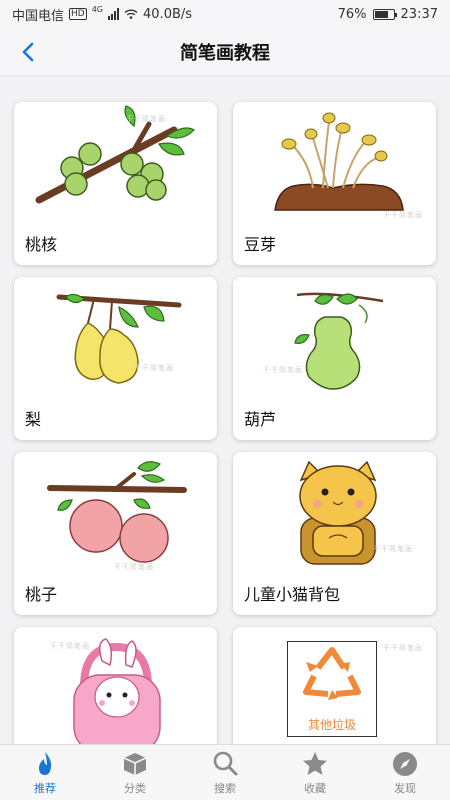 The image size is (450, 800). Describe the element at coordinates (45, 763) in the screenshot. I see `flame-icon` at that location.